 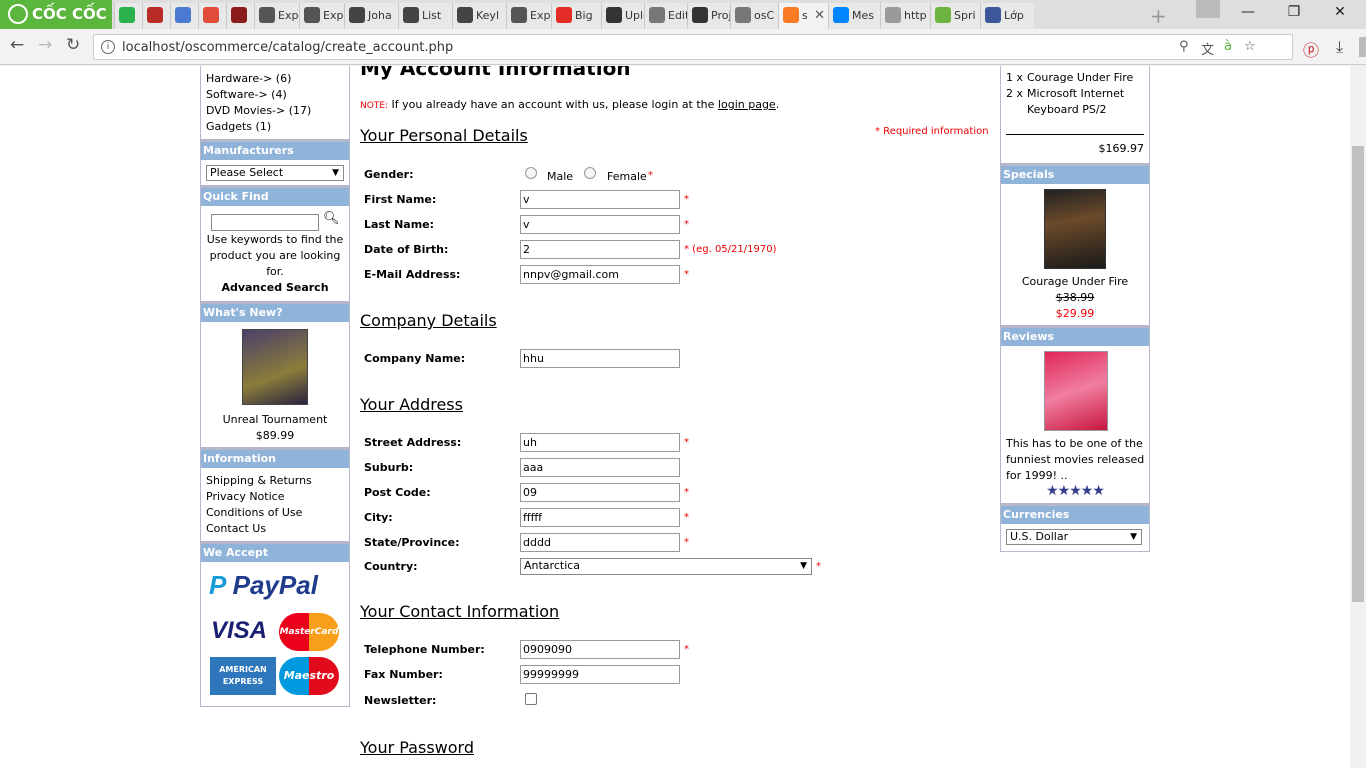 I want to click on maximize-button: ❐, so click(x=1294, y=12).